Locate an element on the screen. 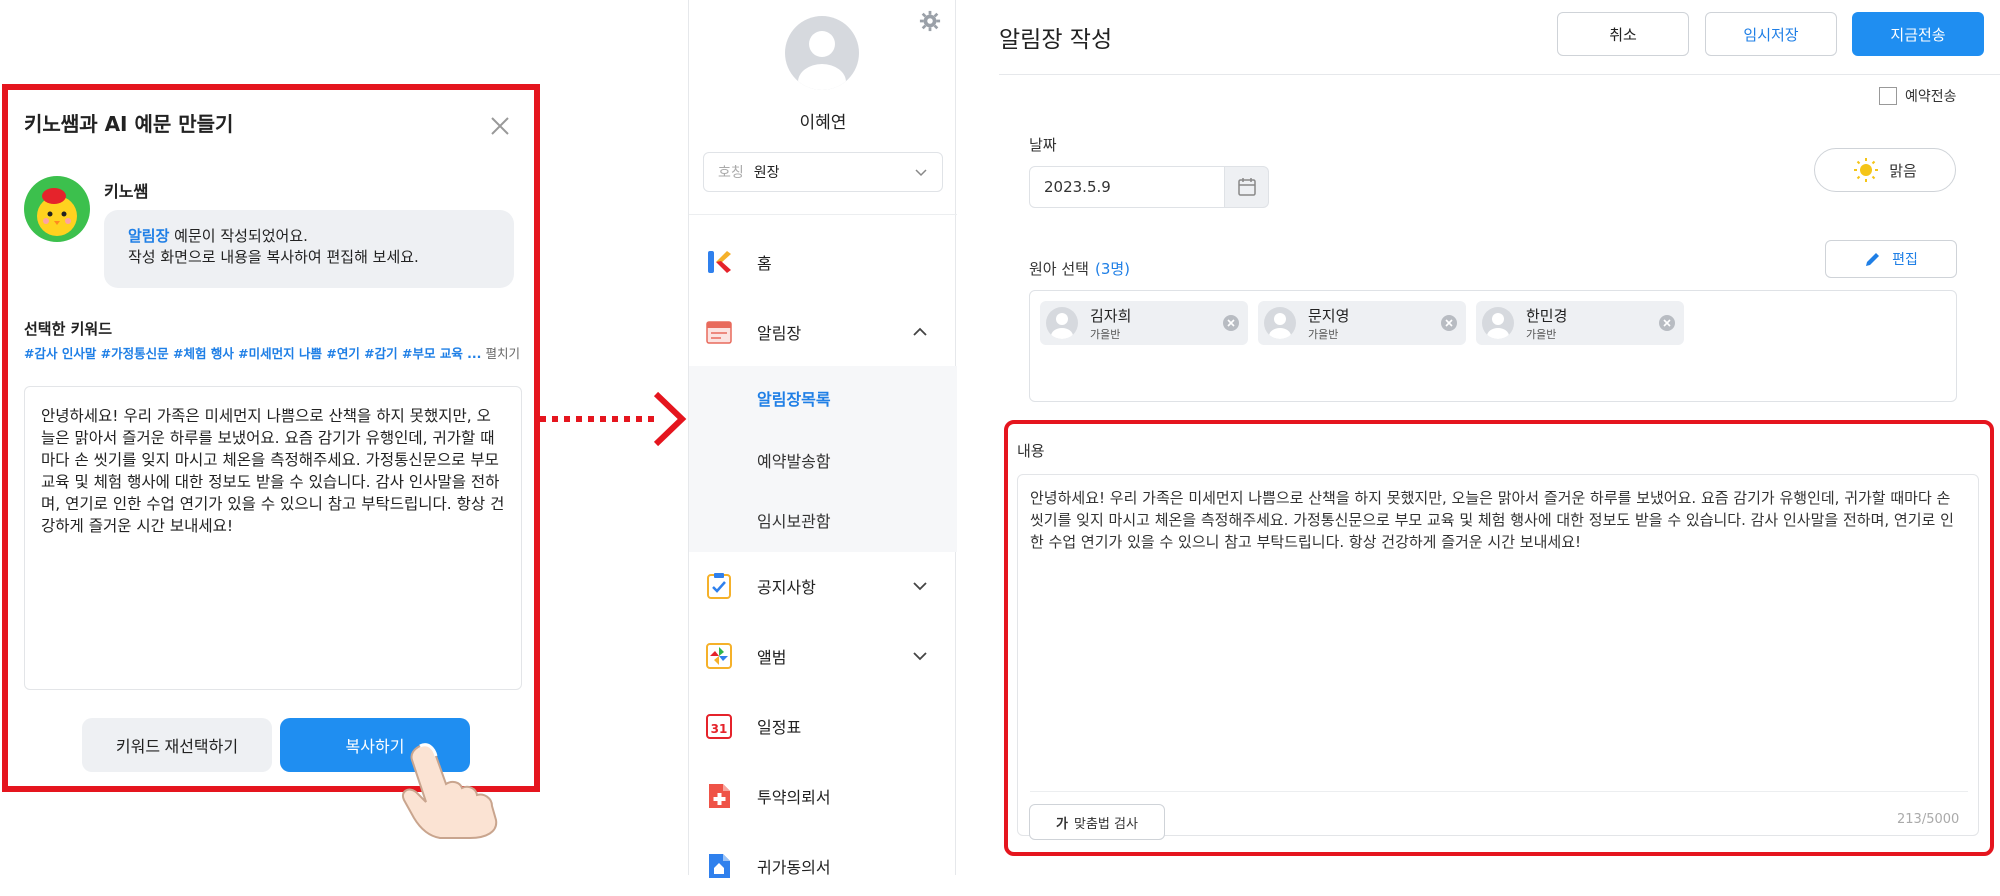 This screenshot has height=896, width=2000. title-select-label: 호칭 is located at coordinates (731, 173).